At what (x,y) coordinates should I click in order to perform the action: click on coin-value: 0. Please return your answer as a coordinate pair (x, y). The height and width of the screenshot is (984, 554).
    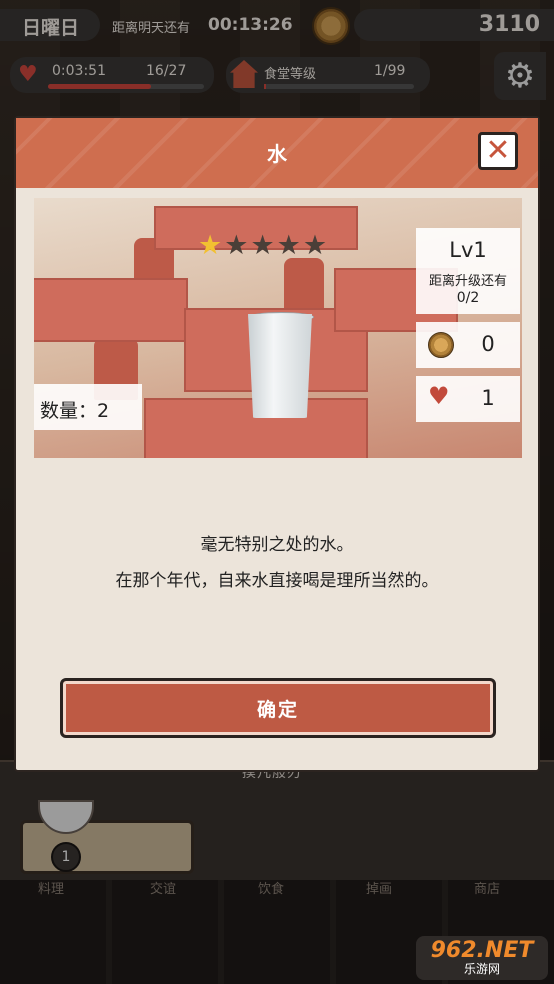
    Looking at the image, I should click on (488, 344).